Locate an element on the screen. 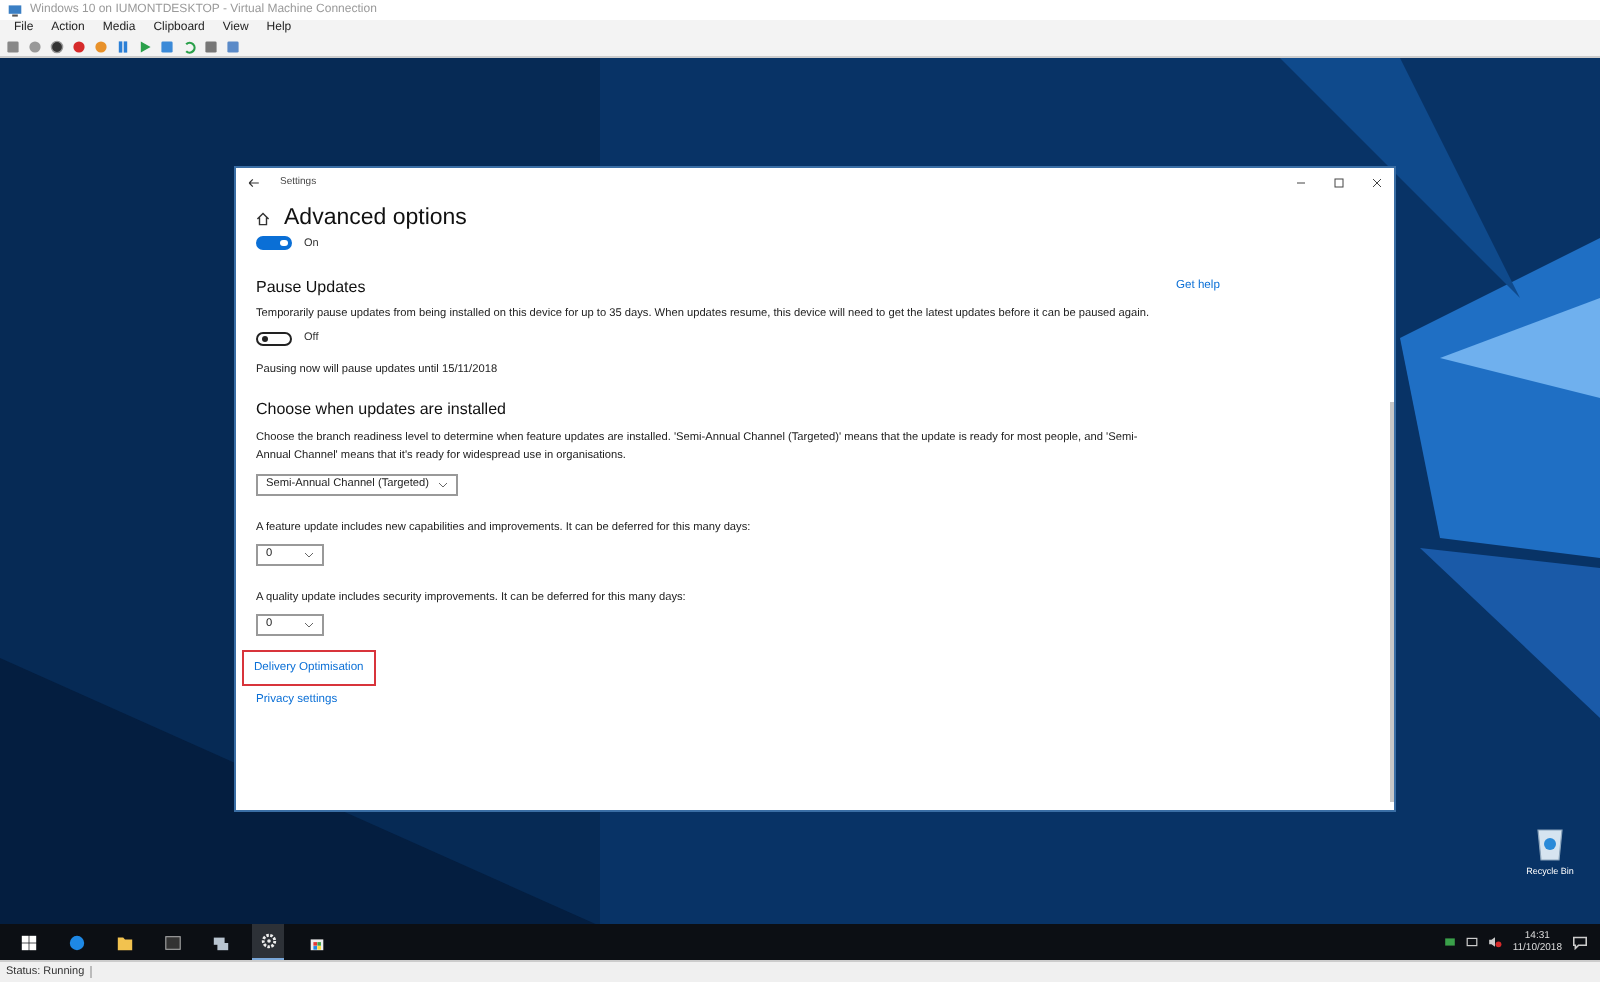  page-heading: Advanced options is located at coordinates (375, 218).